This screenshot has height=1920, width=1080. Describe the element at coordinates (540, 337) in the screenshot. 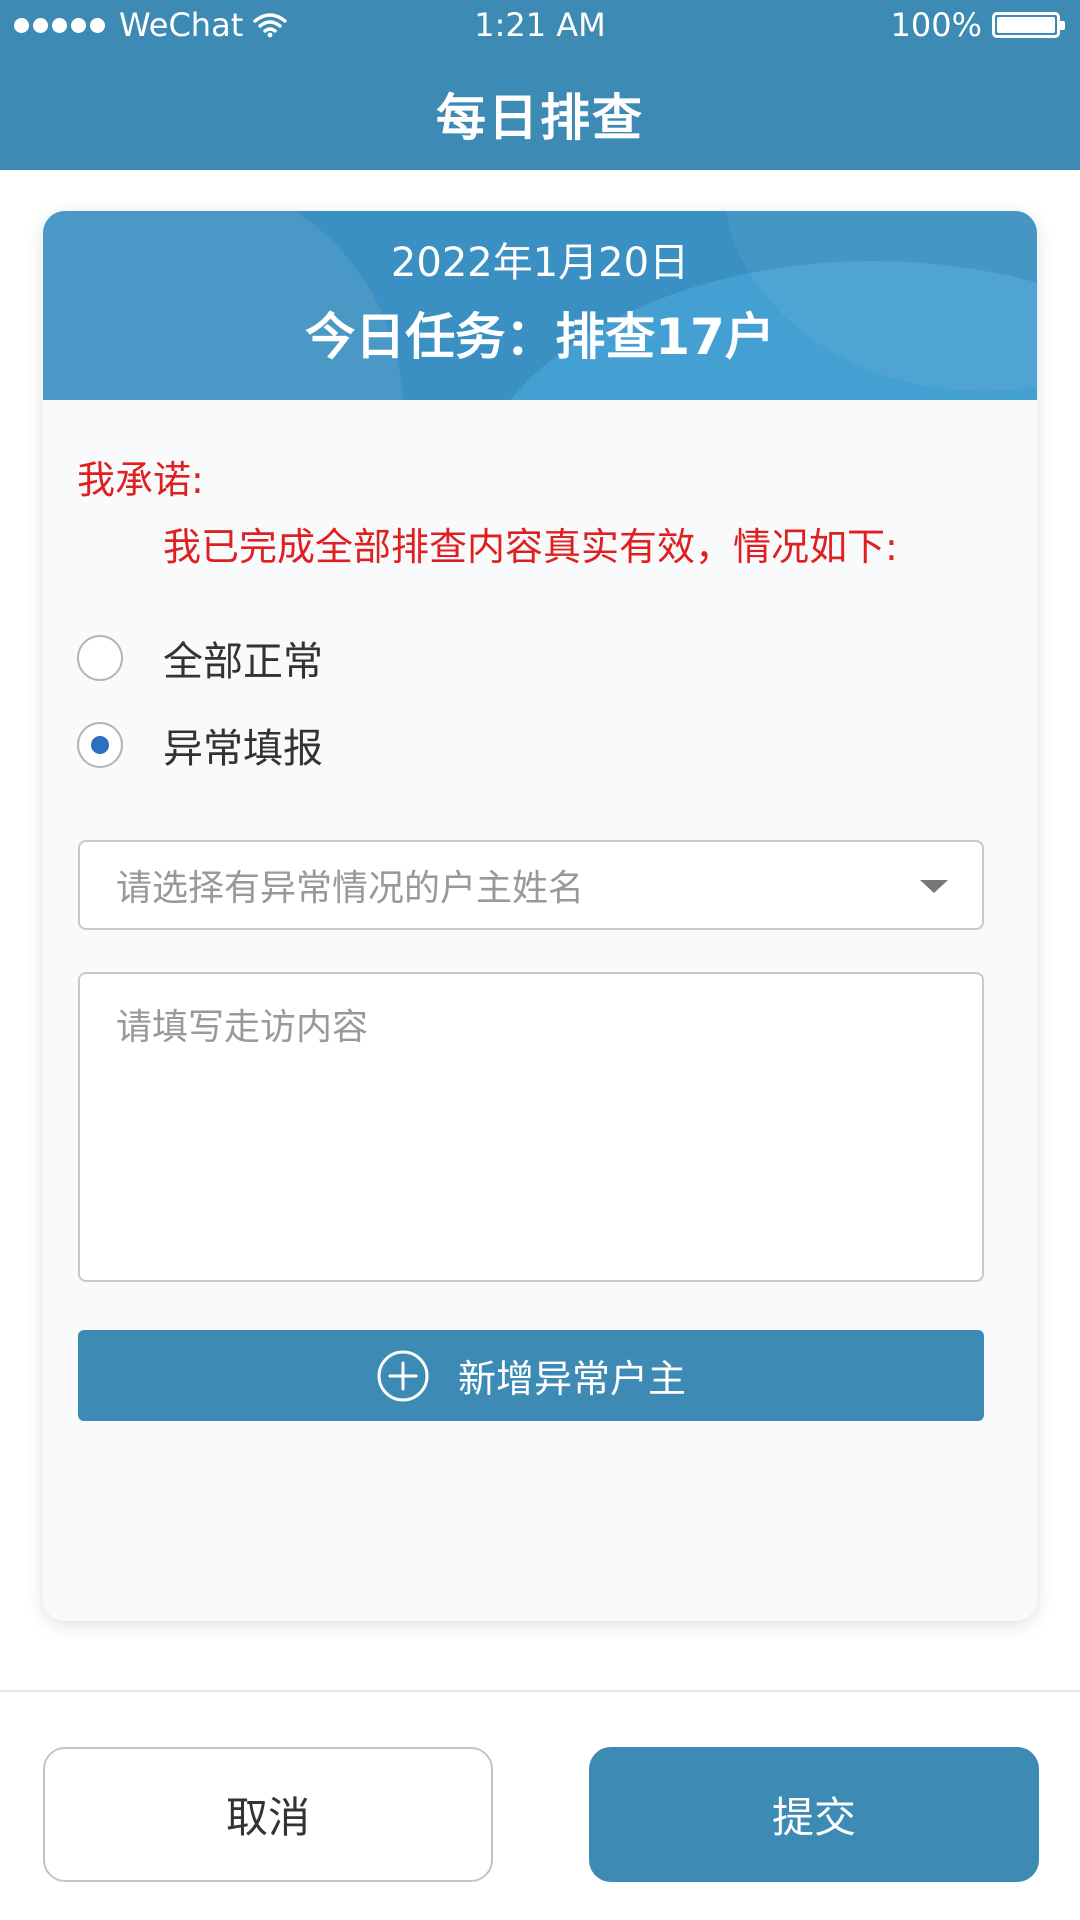

I see `banner-task: 今日任务：排查17户` at that location.